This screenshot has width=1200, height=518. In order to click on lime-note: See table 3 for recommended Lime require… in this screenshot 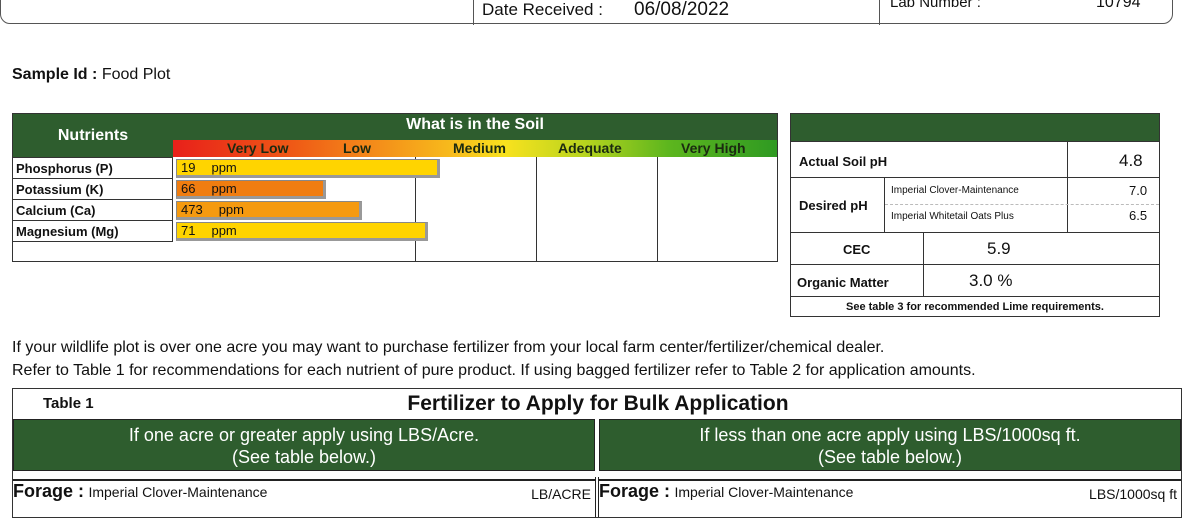, I will do `click(975, 307)`.